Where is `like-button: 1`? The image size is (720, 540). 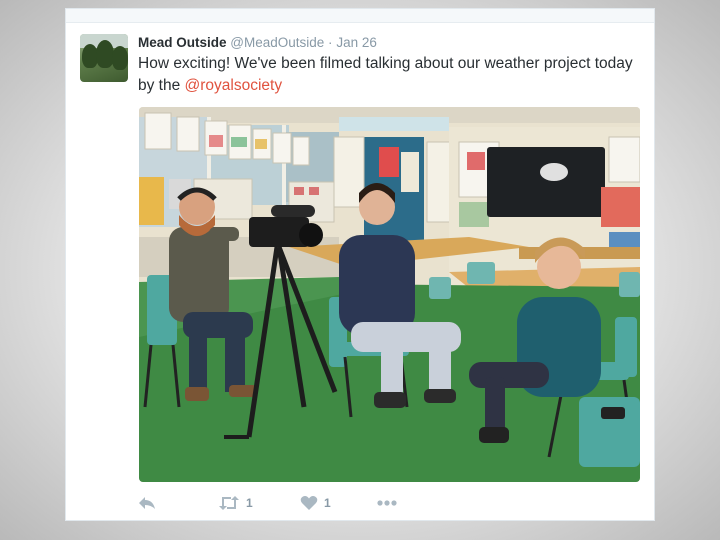
like-button: 1 is located at coordinates (315, 503).